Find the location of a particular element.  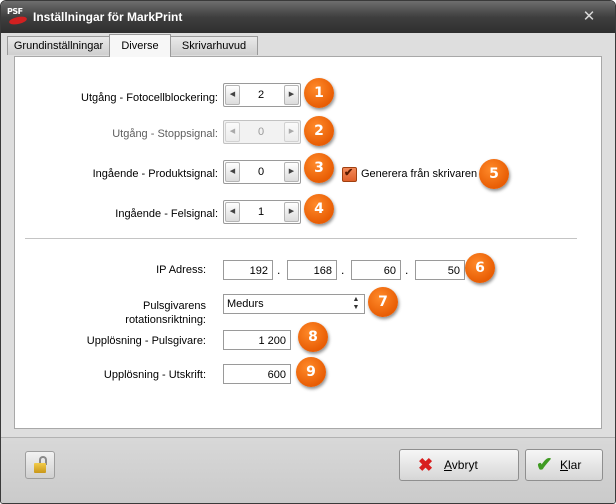

window-title: Inställningar för MarkPrint is located at coordinates (108, 17).